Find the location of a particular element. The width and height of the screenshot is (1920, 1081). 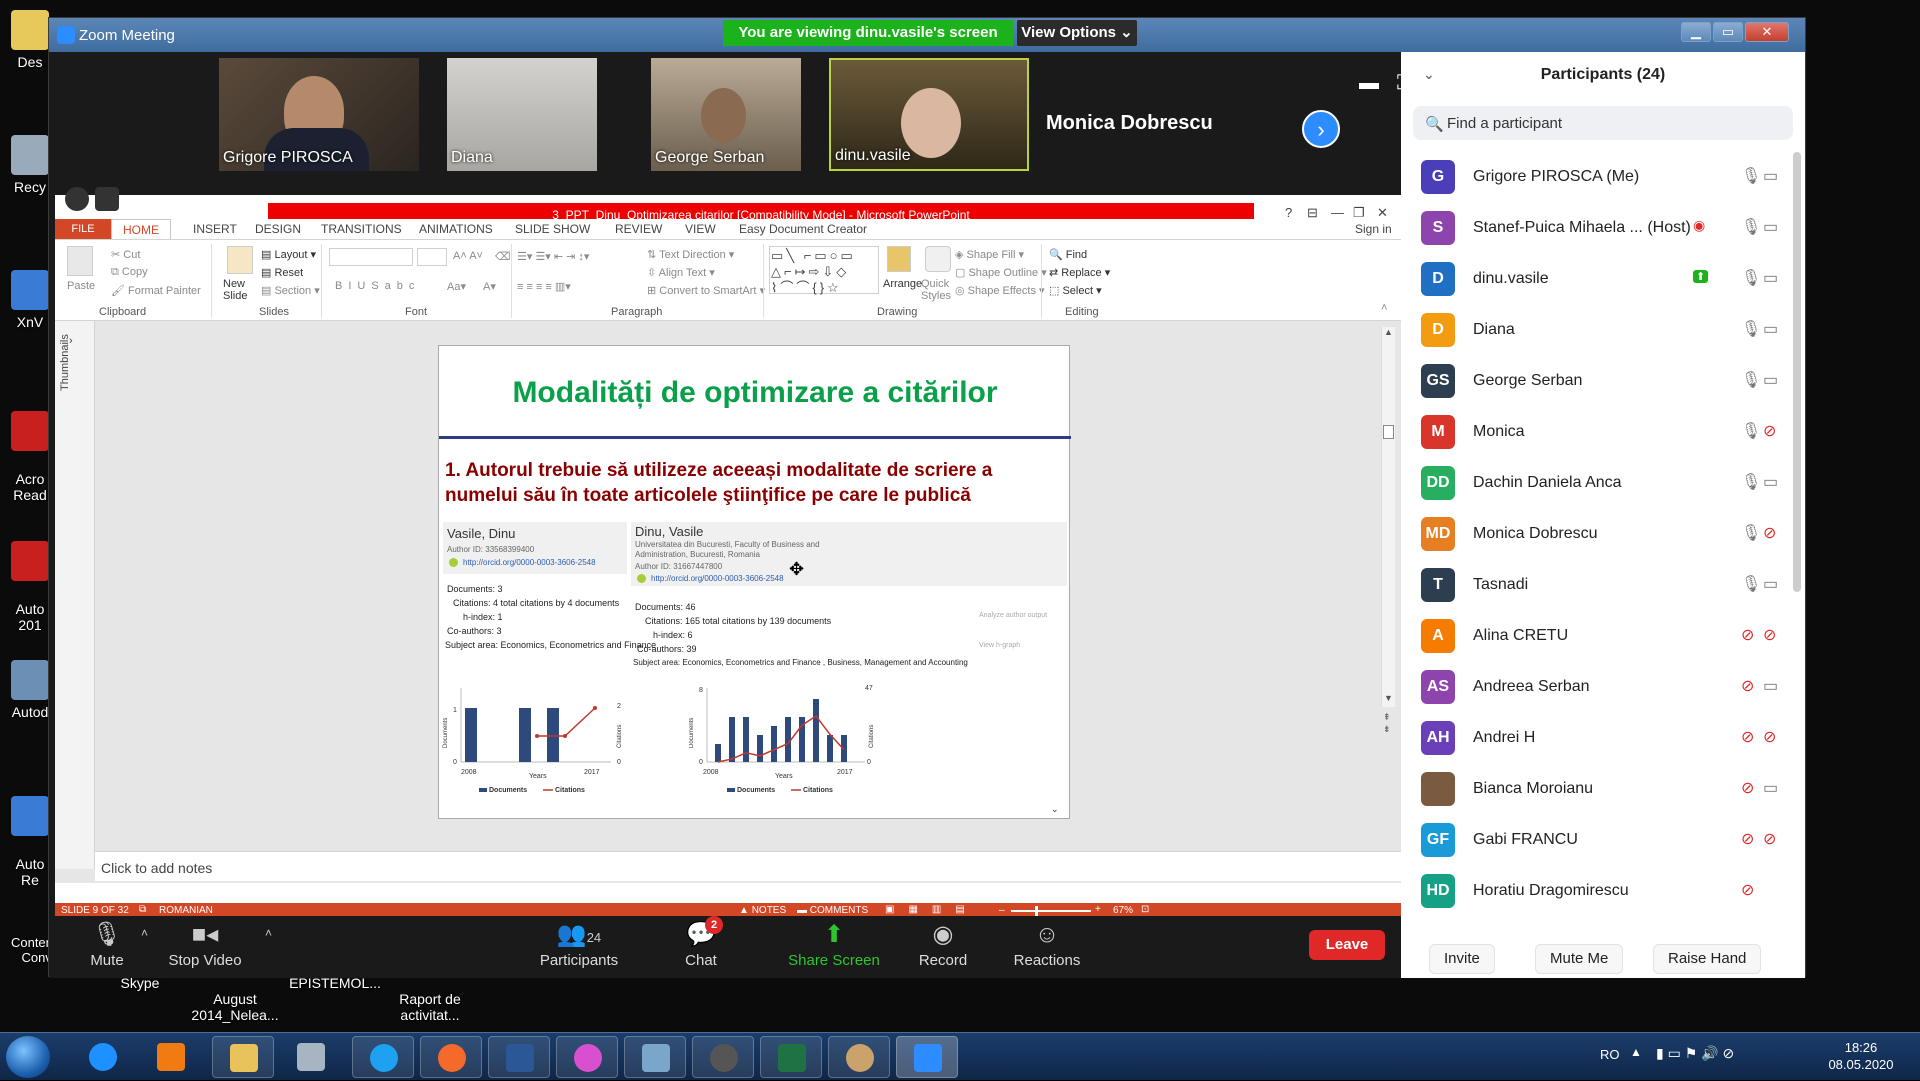

notes-pane: Click to add notes is located at coordinates (748, 866).